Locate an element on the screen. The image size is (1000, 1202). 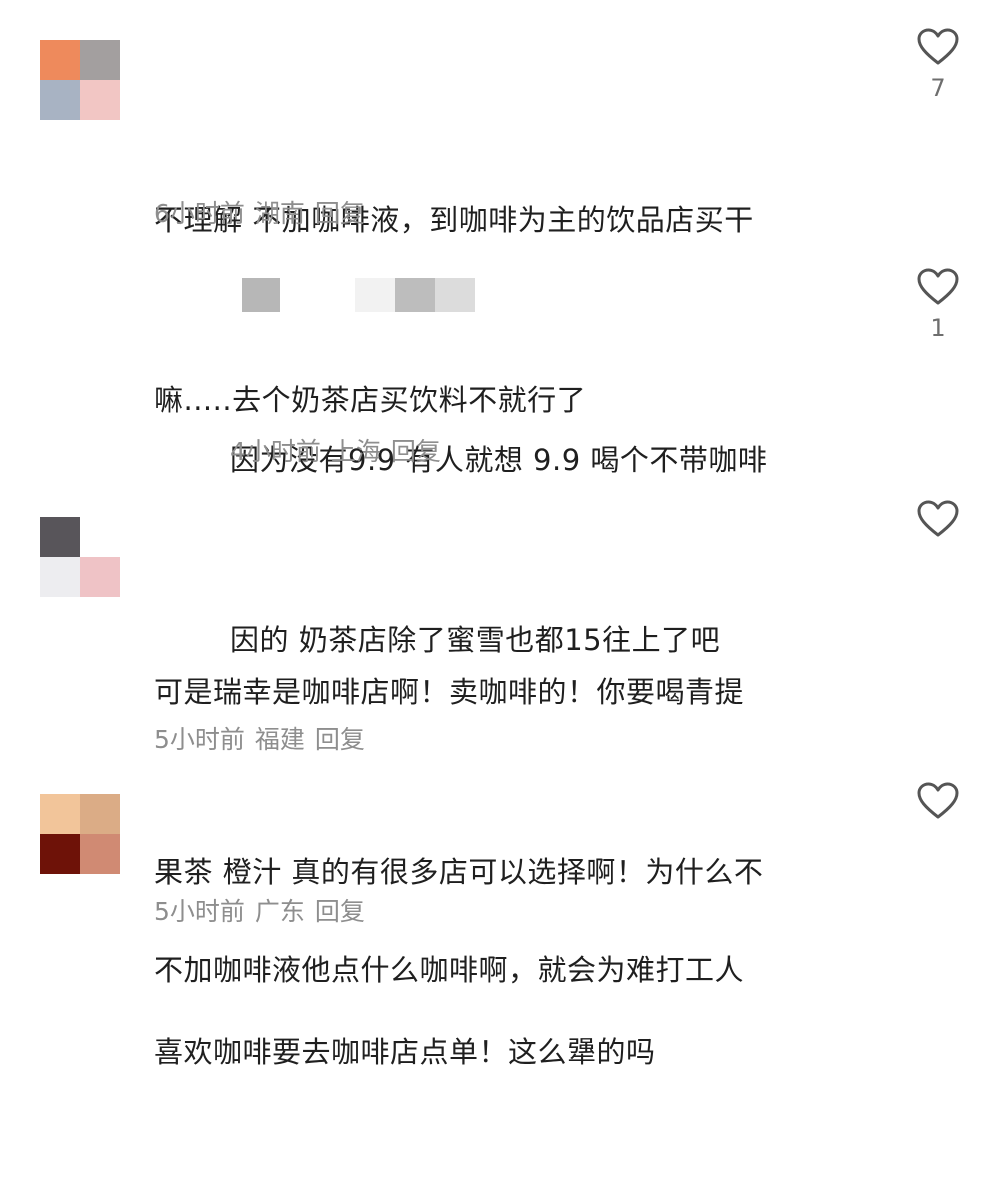
location: 上海 is located at coordinates (355, 451).